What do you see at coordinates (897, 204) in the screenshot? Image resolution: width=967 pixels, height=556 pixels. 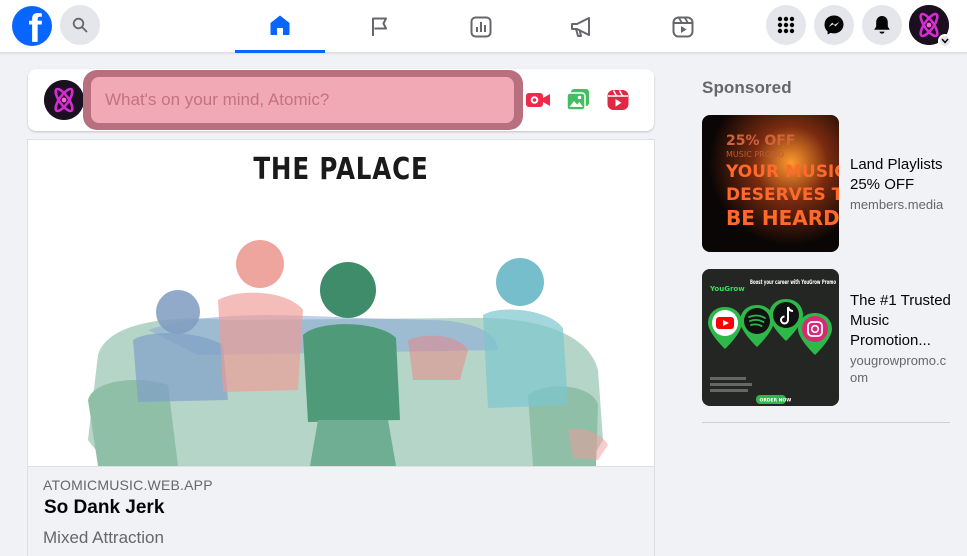 I see `ad-url: members.media` at bounding box center [897, 204].